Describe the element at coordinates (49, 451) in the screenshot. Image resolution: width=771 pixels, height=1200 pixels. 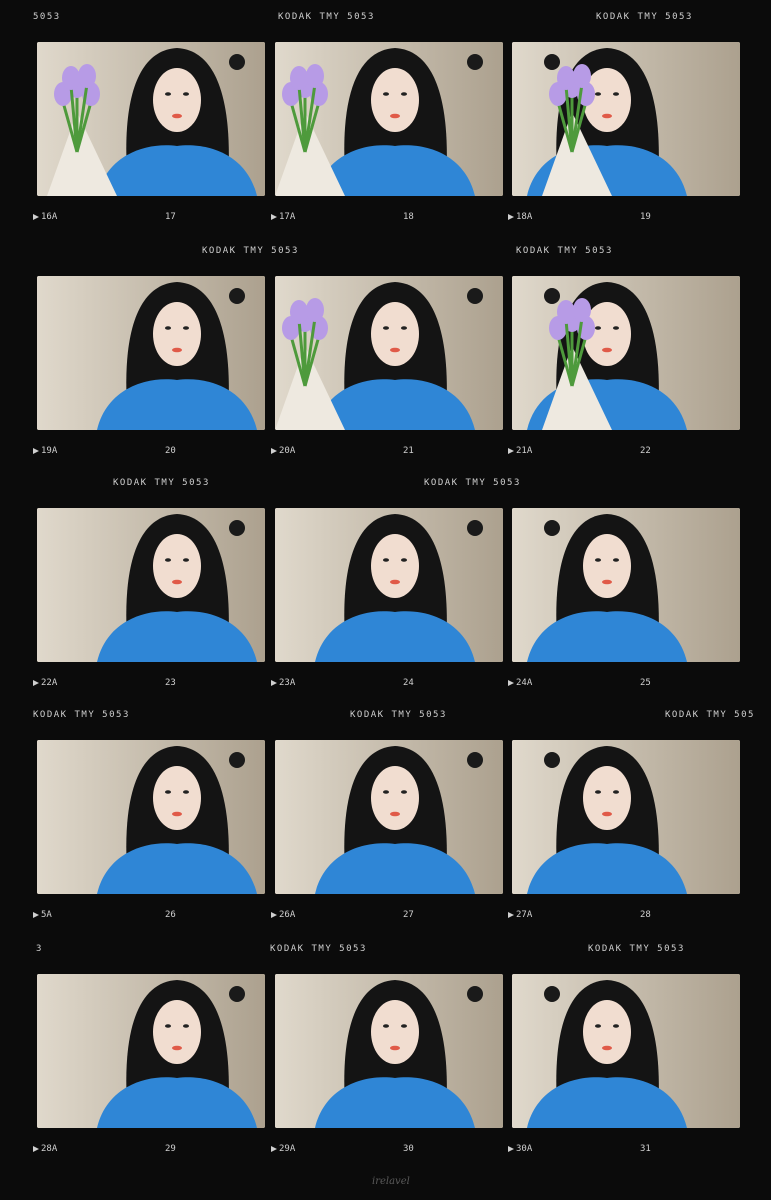
I see `frame-subnumber: 19A` at that location.